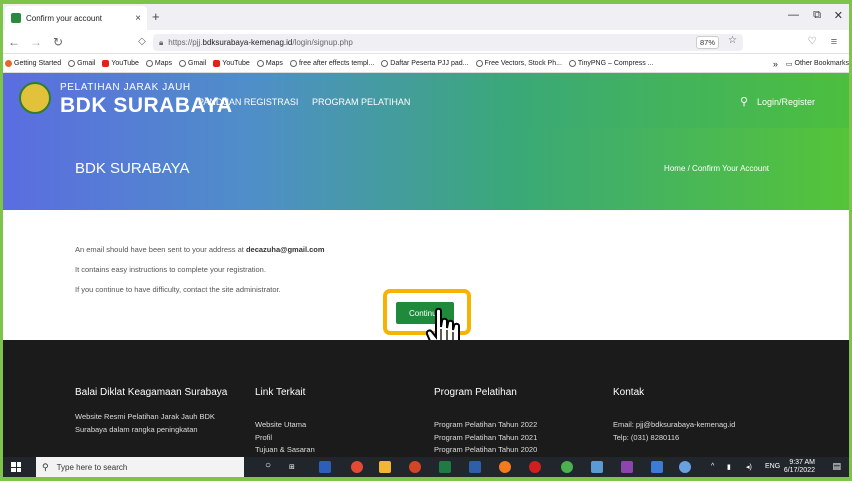 This screenshot has width=852, height=481. Describe the element at coordinates (445, 467) in the screenshot. I see `excel-icon` at that location.